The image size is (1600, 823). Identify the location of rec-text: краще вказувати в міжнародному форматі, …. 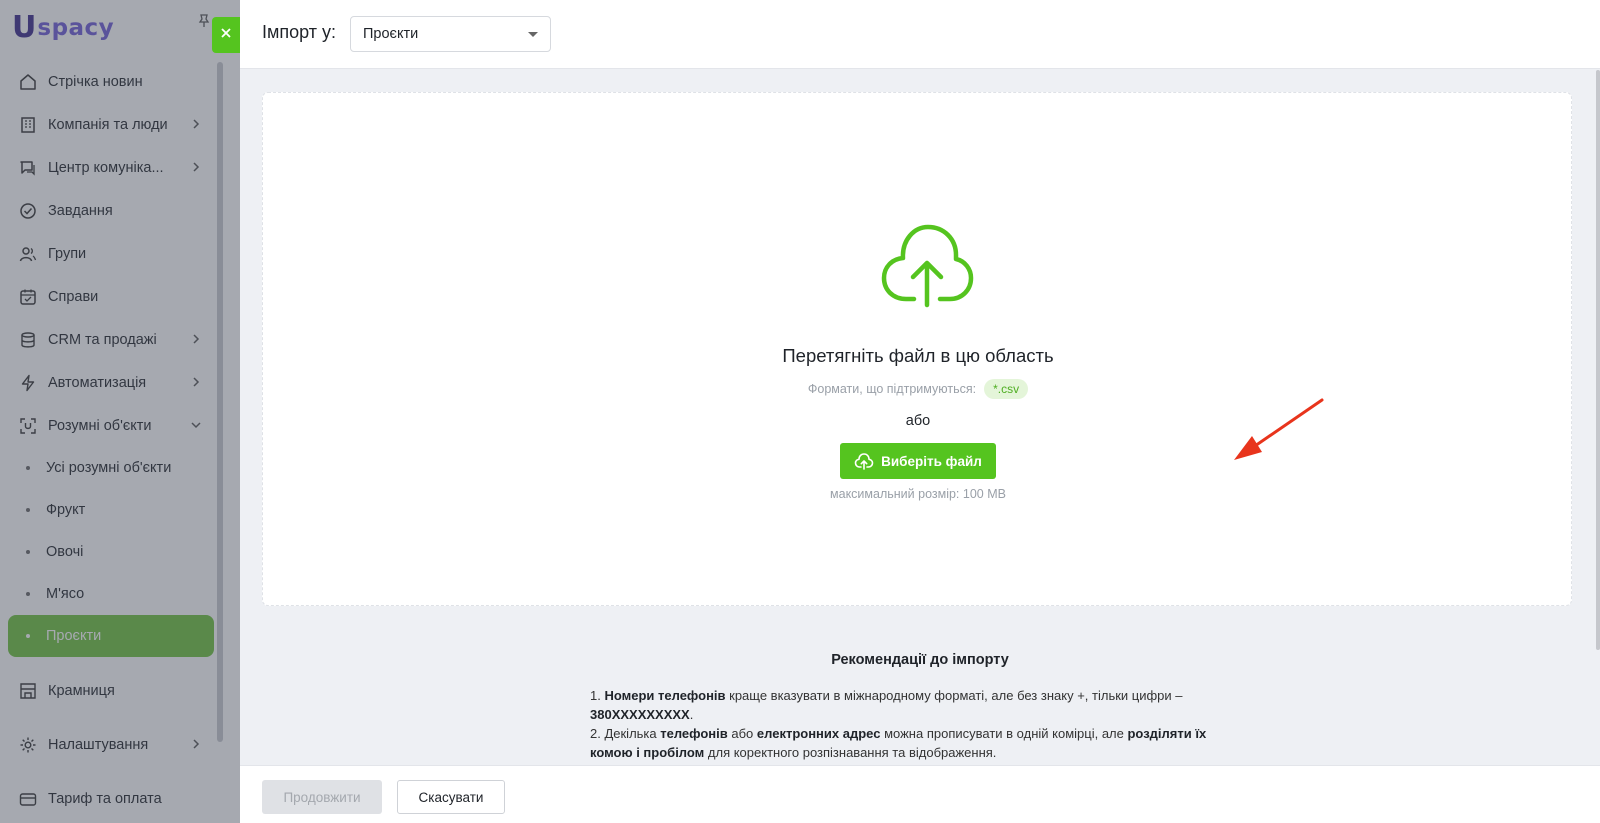
(954, 695).